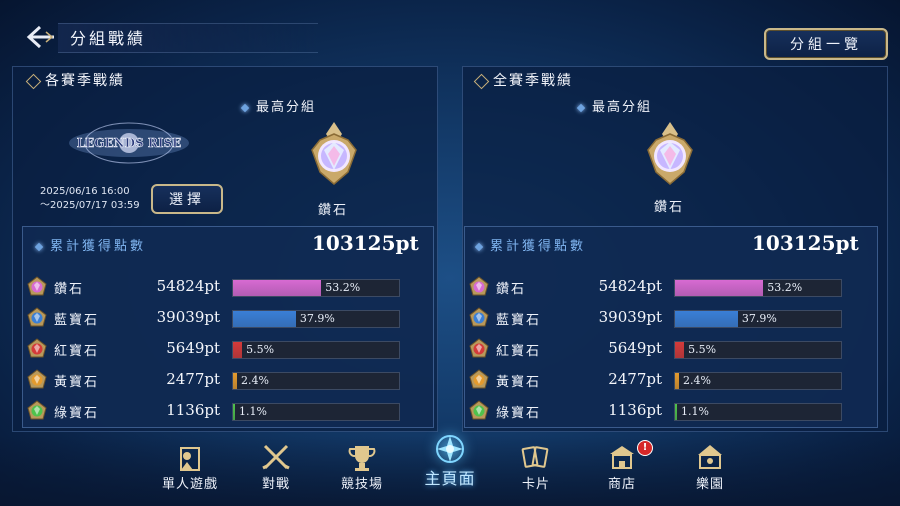  Describe the element at coordinates (709, 484) in the screenshot. I see `nav-item-label: 樂園` at that location.